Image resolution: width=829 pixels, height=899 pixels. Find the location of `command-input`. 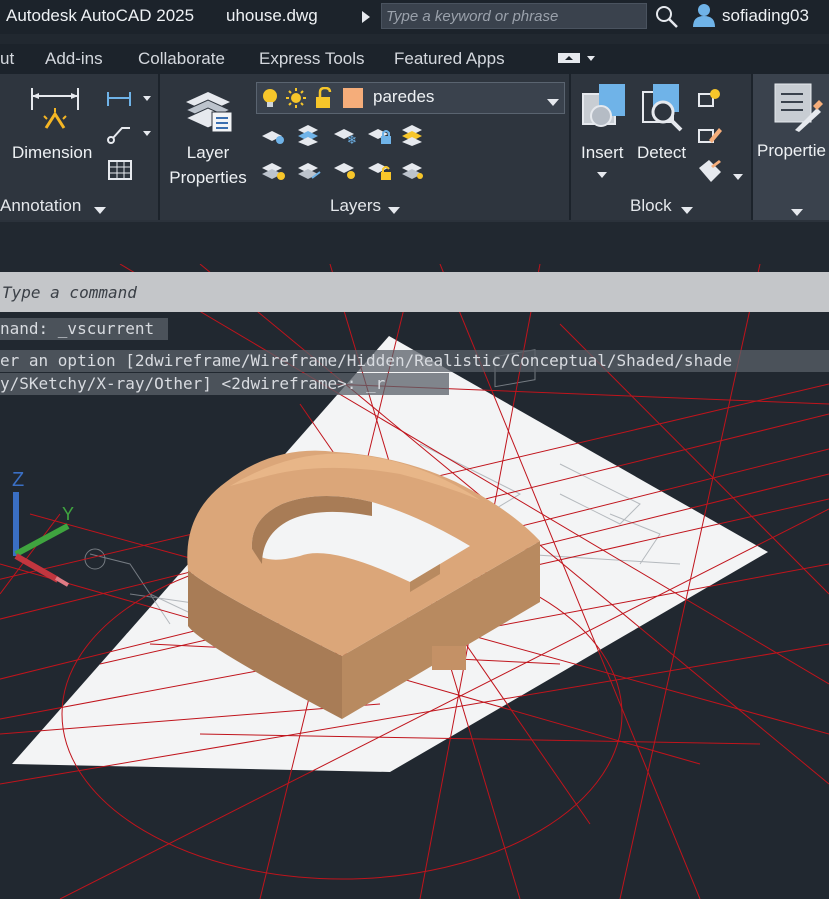

command-input is located at coordinates (414, 292).